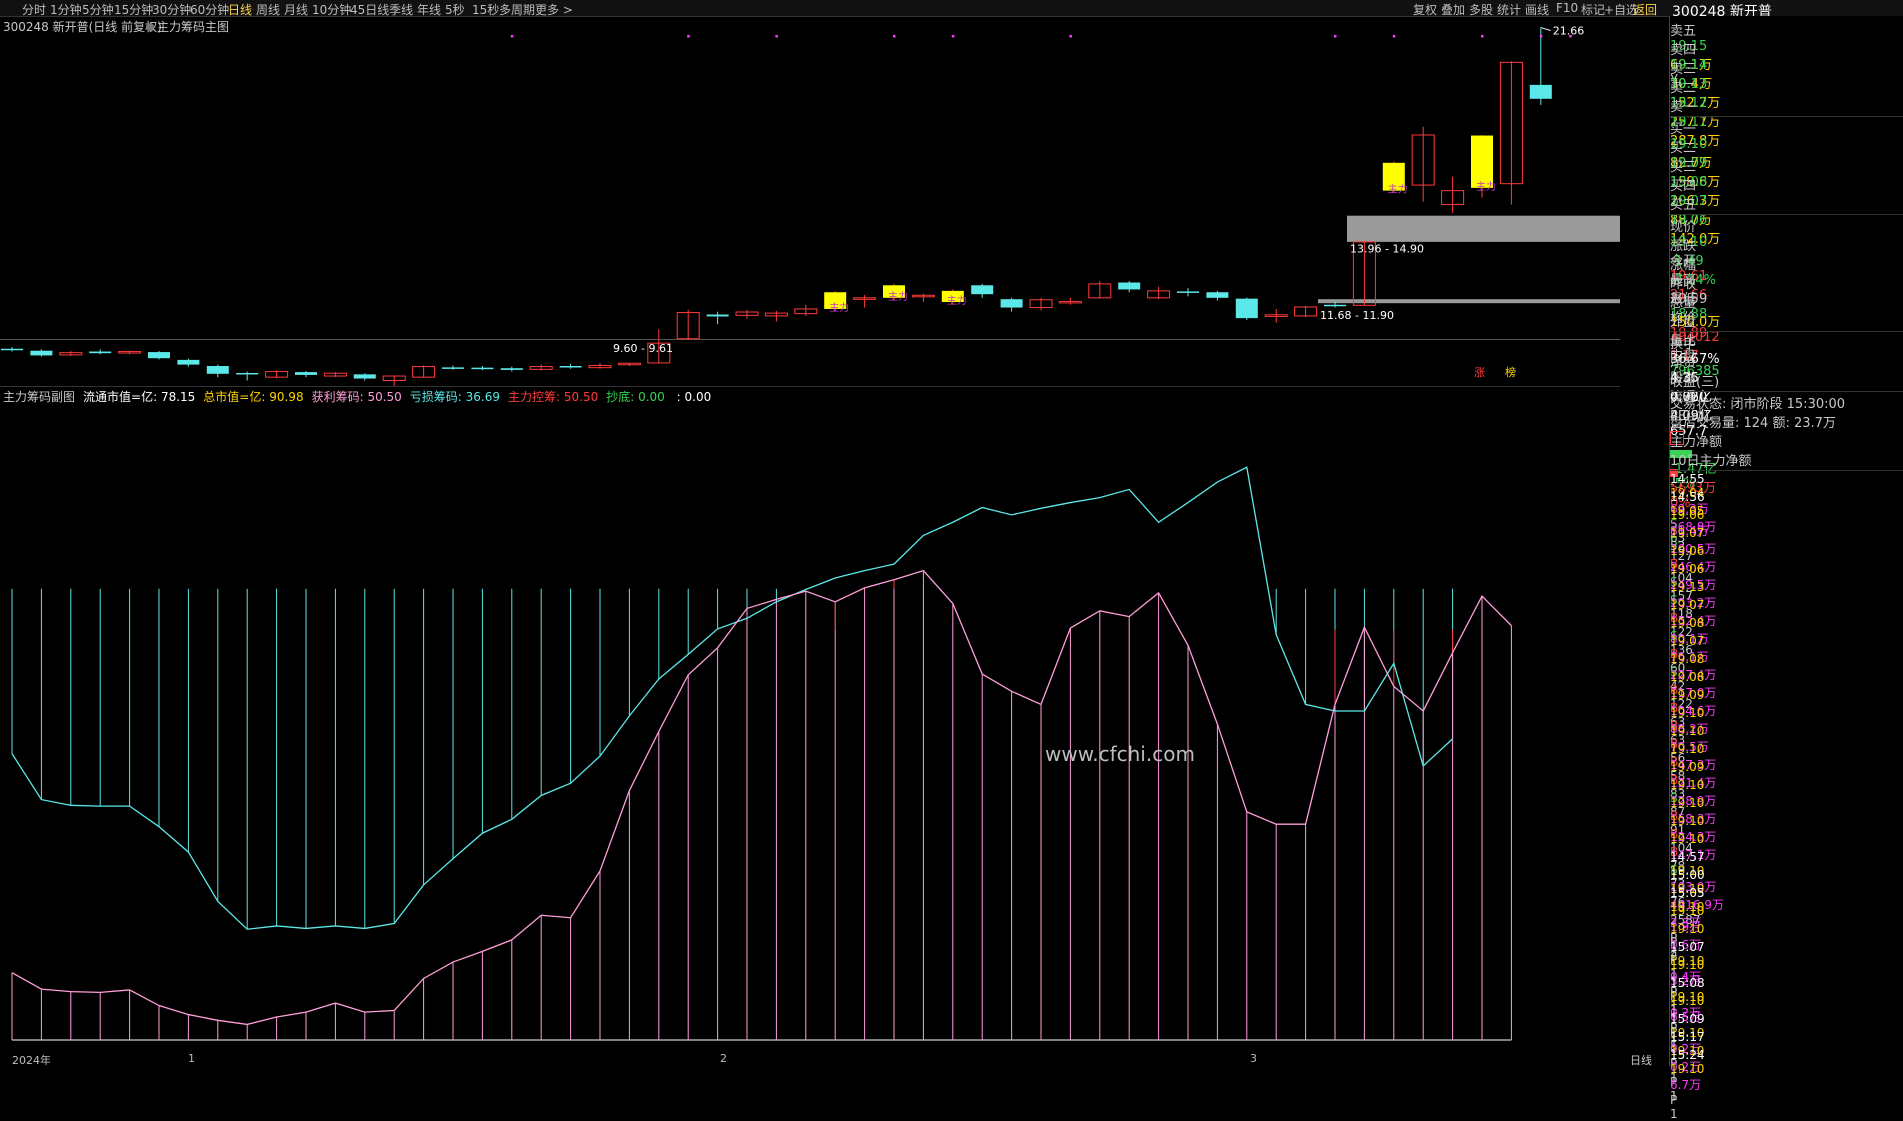 The image size is (1903, 1121). I want to click on sub-param-4: 主力控筹: 50.50, so click(553, 397).